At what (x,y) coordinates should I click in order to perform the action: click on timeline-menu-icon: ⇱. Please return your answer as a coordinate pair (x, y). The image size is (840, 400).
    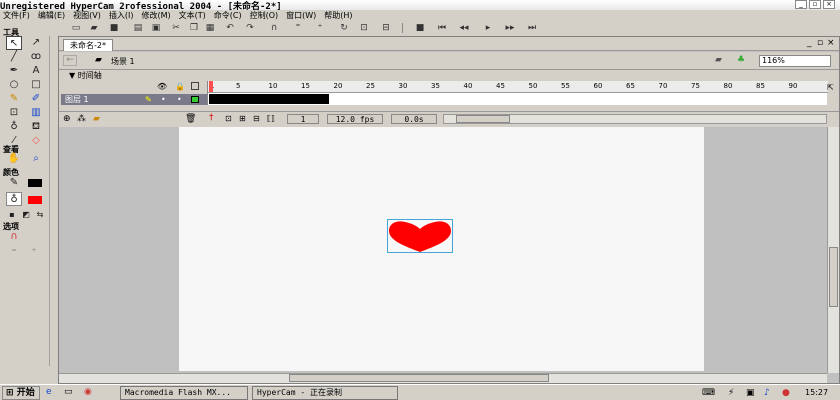
    Looking at the image, I should click on (830, 87).